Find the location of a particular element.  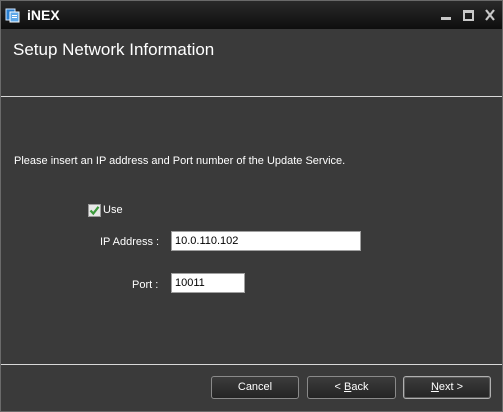

next-button-mnemonic: N is located at coordinates (434, 387).